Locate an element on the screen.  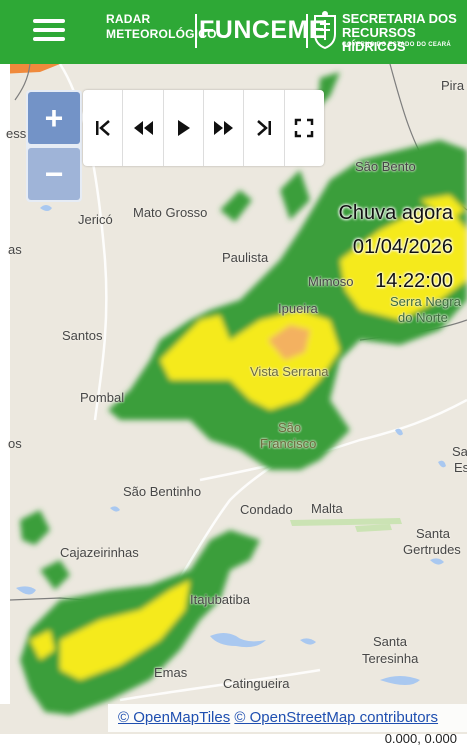
openmaptiles-link: © OpenMapTiles is located at coordinates (174, 717).